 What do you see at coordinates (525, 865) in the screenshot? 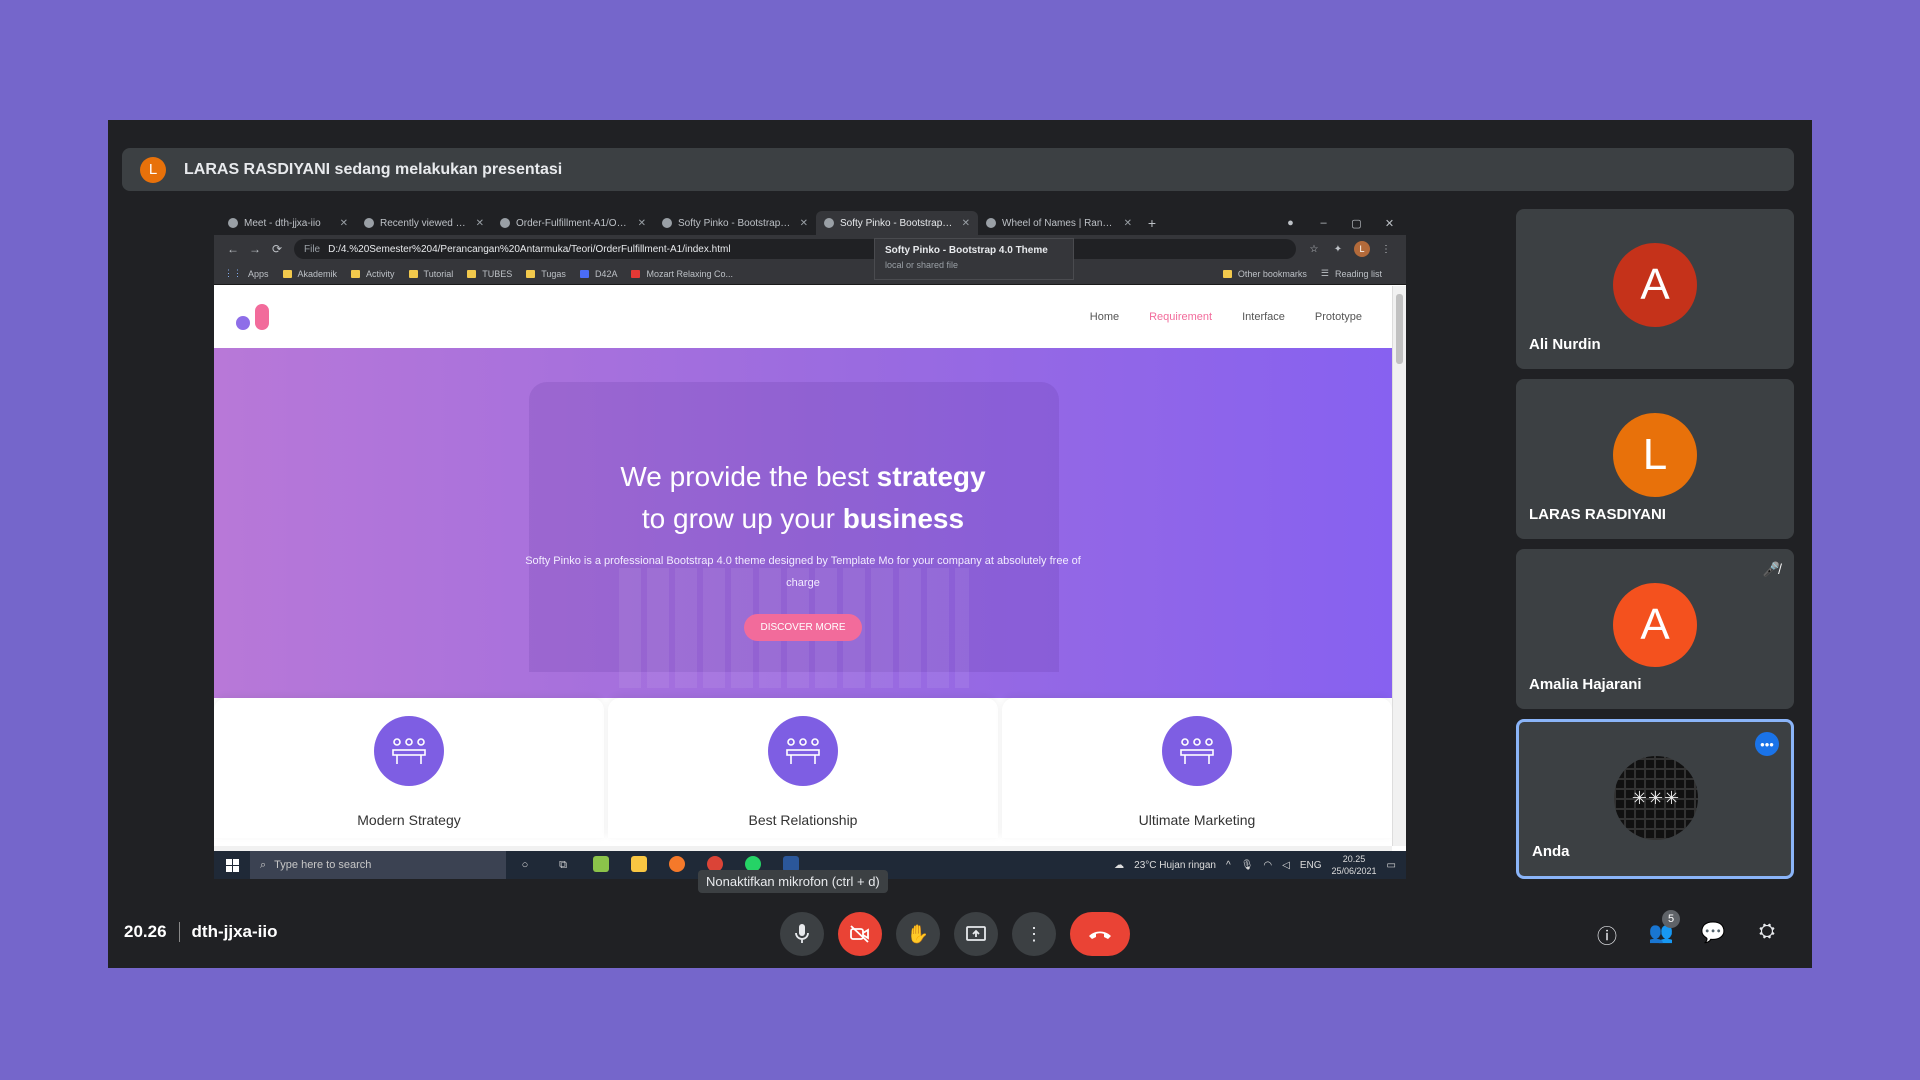
I see `cortana-icon: ○` at bounding box center [525, 865].